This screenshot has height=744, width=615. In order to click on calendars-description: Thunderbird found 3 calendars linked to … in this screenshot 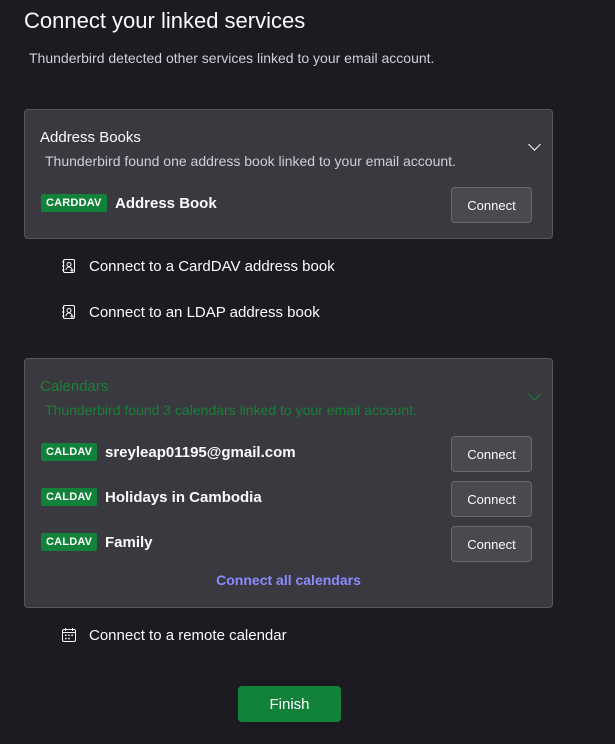, I will do `click(231, 410)`.